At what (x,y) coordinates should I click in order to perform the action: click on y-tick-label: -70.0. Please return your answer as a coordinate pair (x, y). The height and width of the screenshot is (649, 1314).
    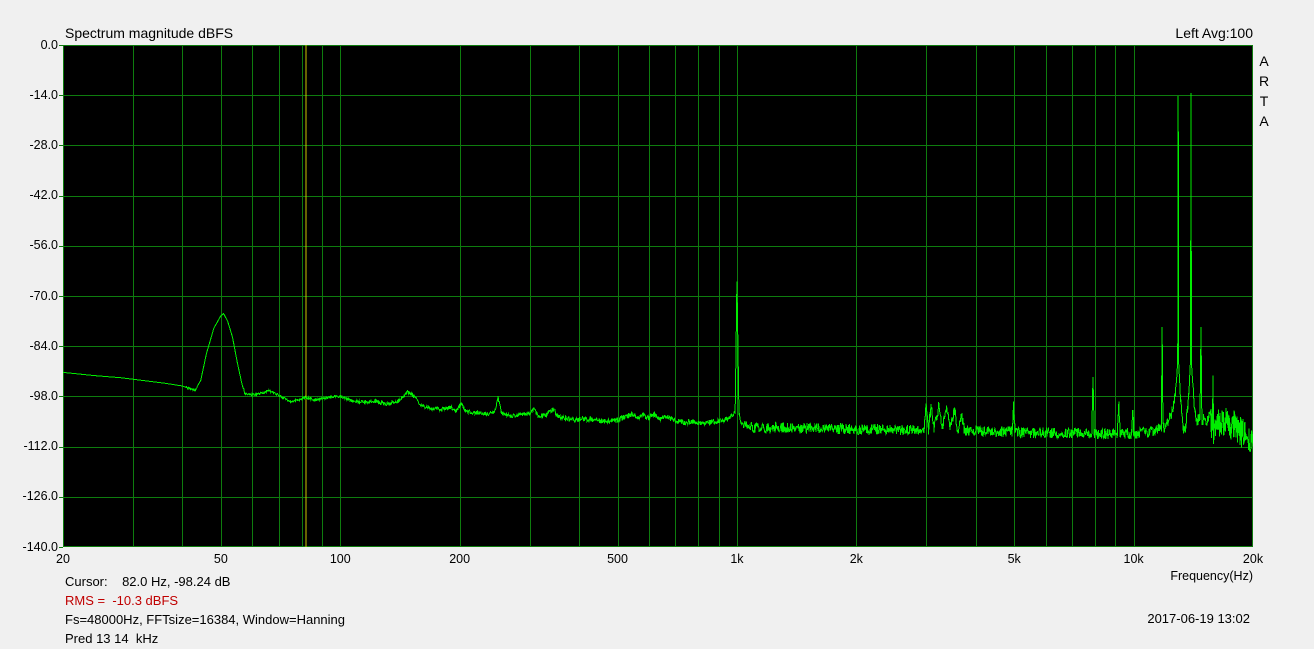
    Looking at the image, I should click on (44, 295).